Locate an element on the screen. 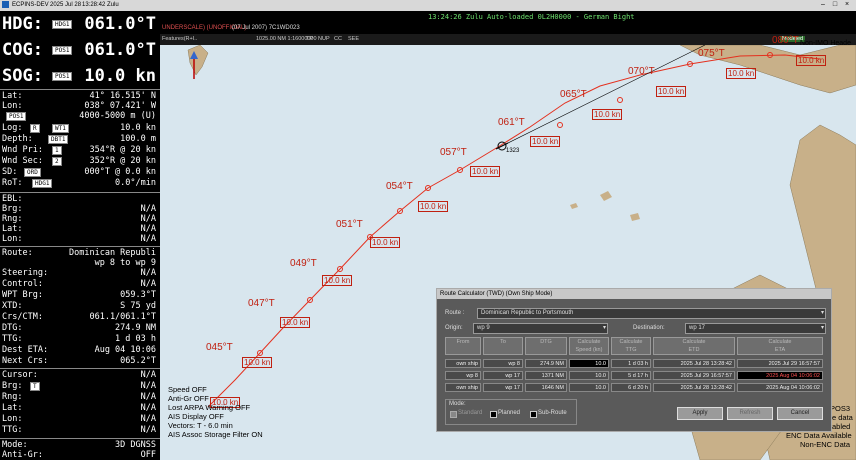 The height and width of the screenshot is (460, 856). hdg-row: HDG: HDG1 061.0°T is located at coordinates (79, 24).